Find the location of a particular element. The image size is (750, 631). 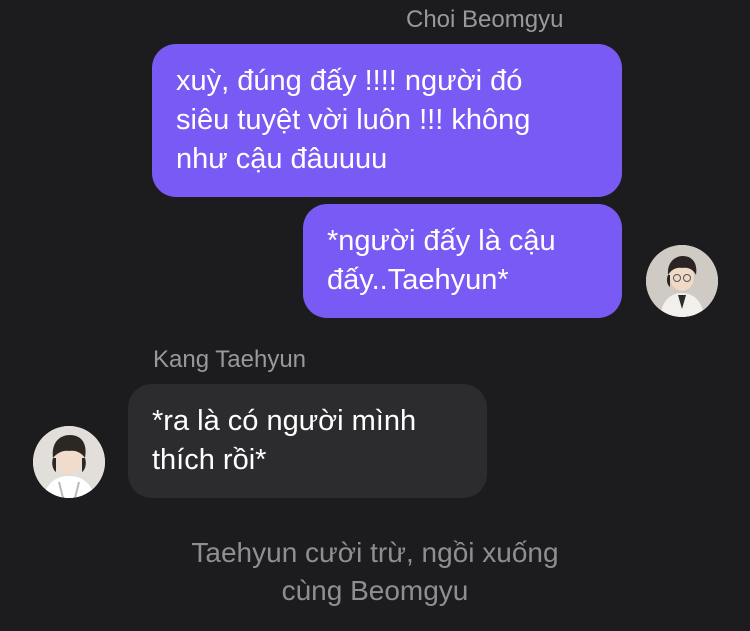

narration-line: cùng Beomgyu is located at coordinates (375, 590).